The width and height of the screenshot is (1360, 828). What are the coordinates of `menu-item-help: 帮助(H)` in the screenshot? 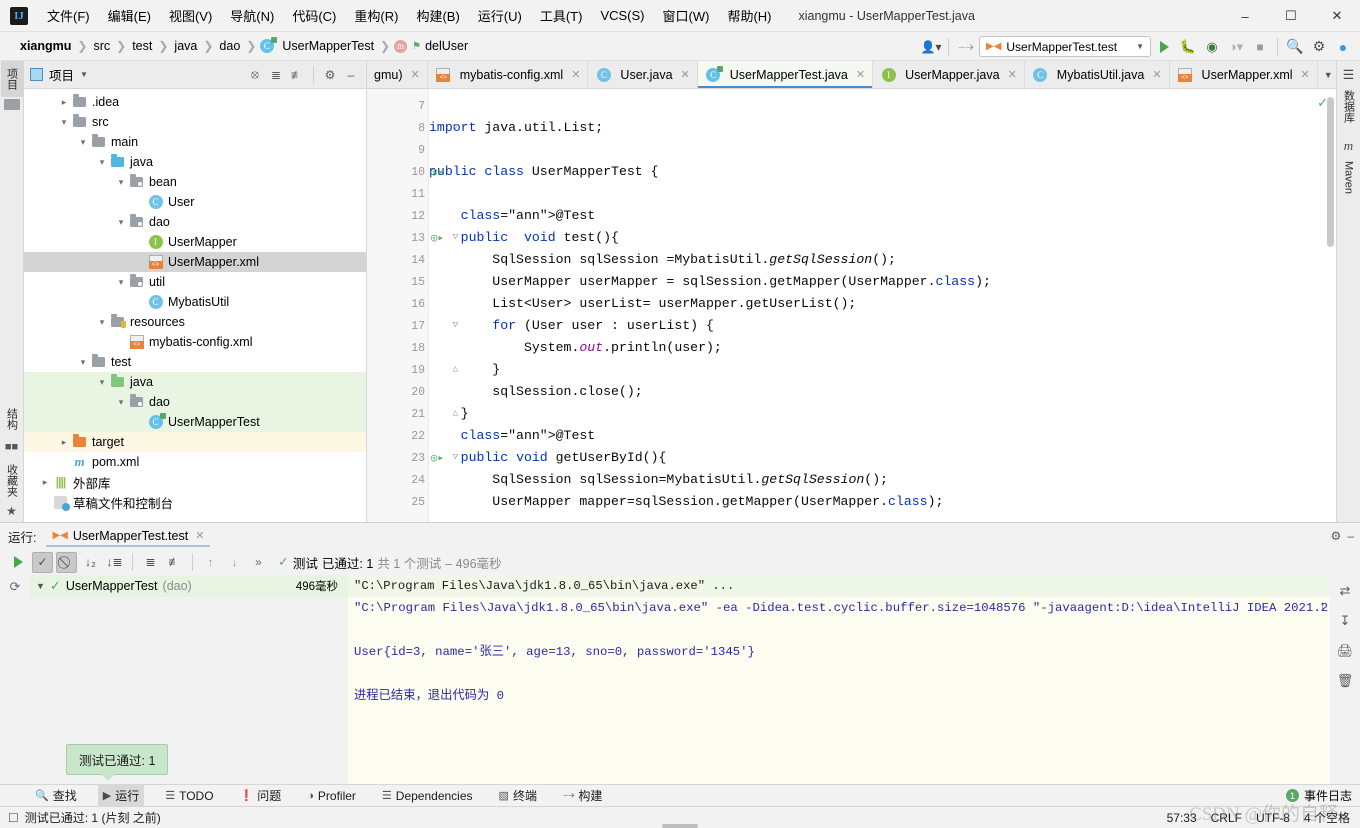 It's located at (749, 15).